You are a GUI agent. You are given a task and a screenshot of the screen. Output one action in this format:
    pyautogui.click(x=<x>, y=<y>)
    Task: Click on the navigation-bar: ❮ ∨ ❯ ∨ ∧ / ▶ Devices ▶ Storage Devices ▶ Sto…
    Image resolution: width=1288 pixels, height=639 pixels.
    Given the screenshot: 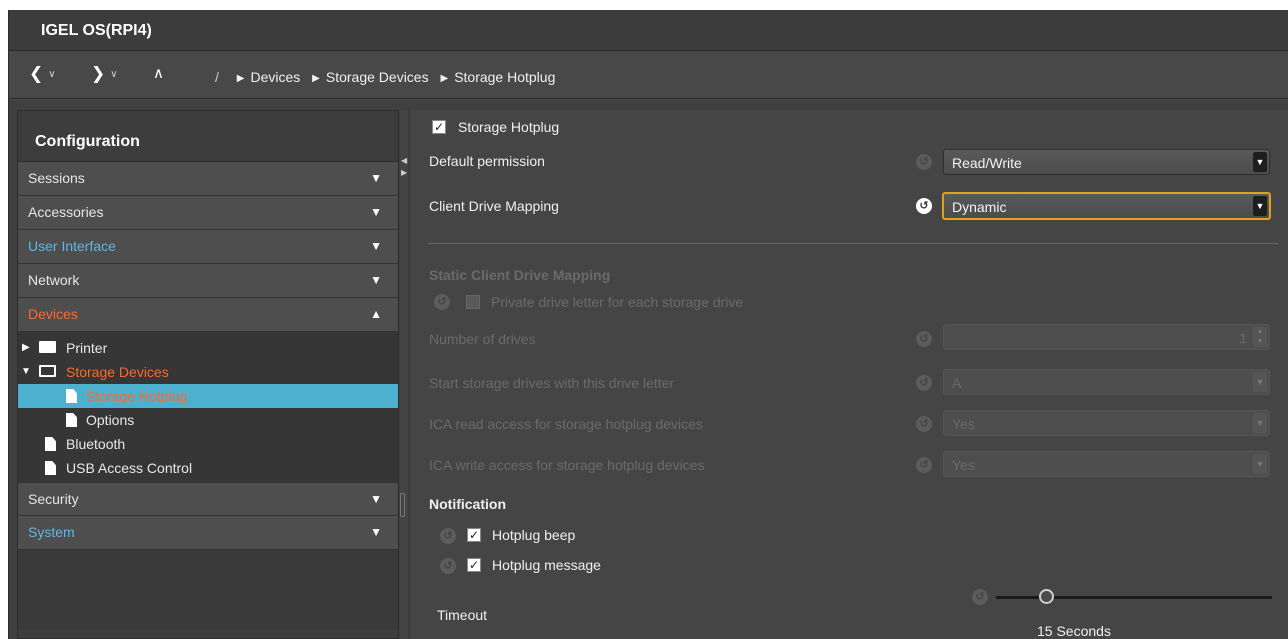 What is the action you would take?
    pyautogui.click(x=648, y=75)
    